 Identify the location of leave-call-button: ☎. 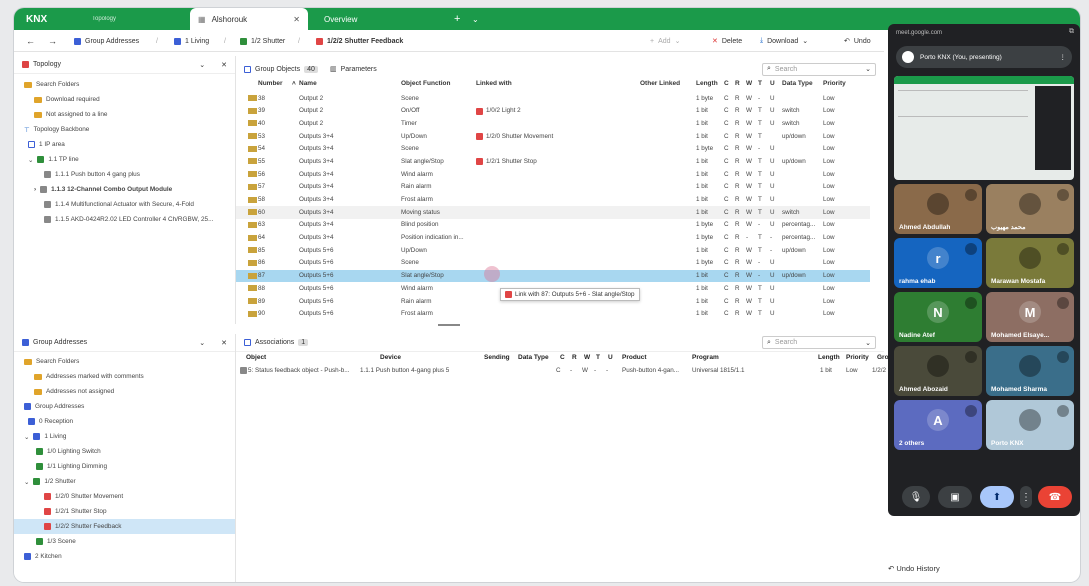
(1055, 497).